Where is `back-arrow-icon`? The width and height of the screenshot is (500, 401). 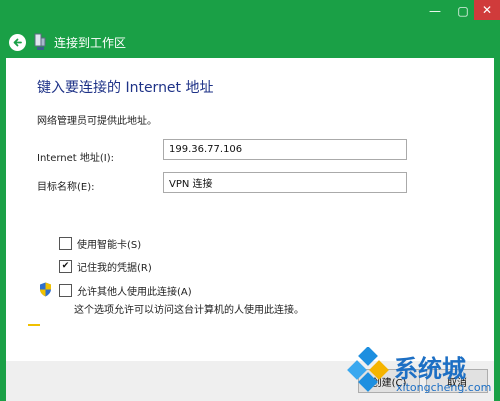 back-arrow-icon is located at coordinates (17, 42).